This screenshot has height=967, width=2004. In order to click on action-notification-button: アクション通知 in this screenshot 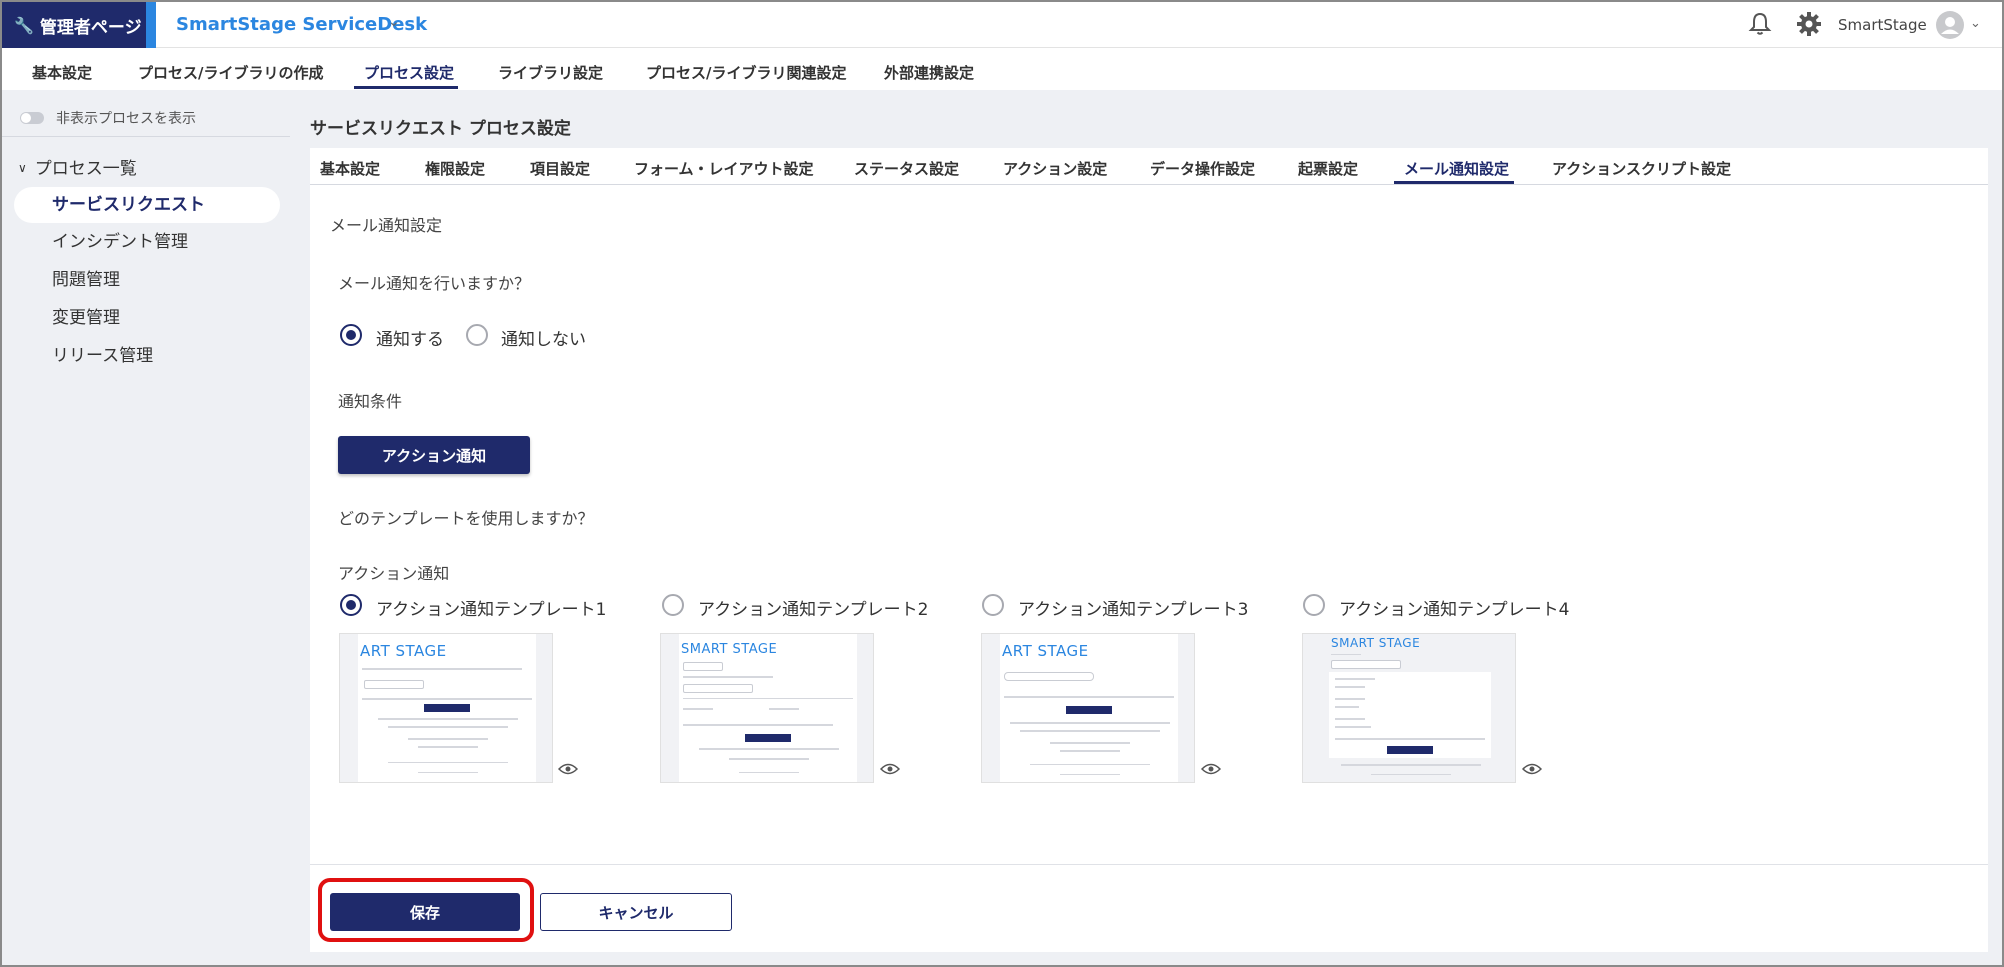, I will do `click(434, 455)`.